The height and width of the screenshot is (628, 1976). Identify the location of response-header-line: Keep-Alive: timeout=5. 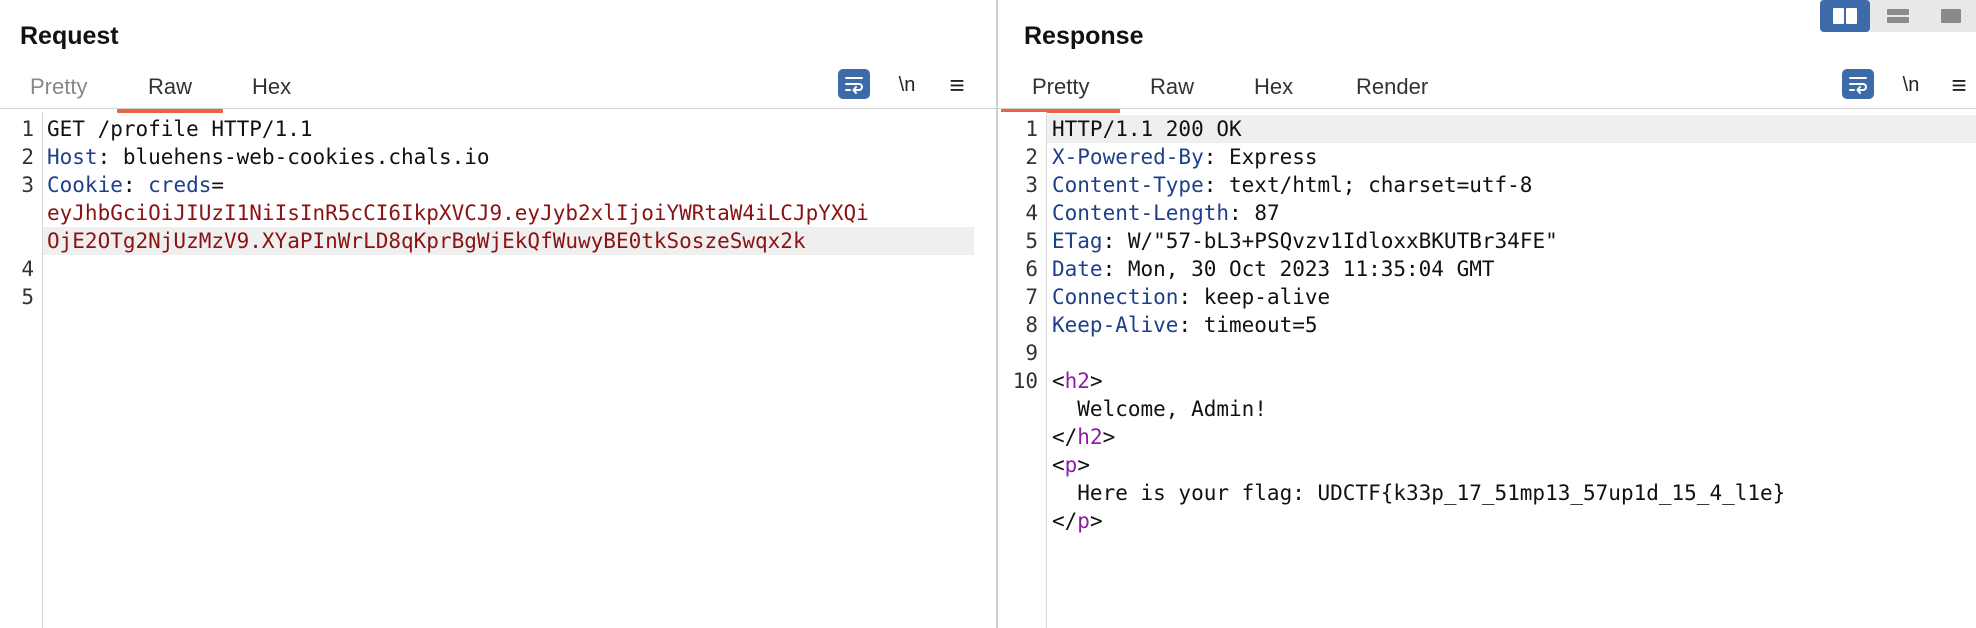
(1185, 325).